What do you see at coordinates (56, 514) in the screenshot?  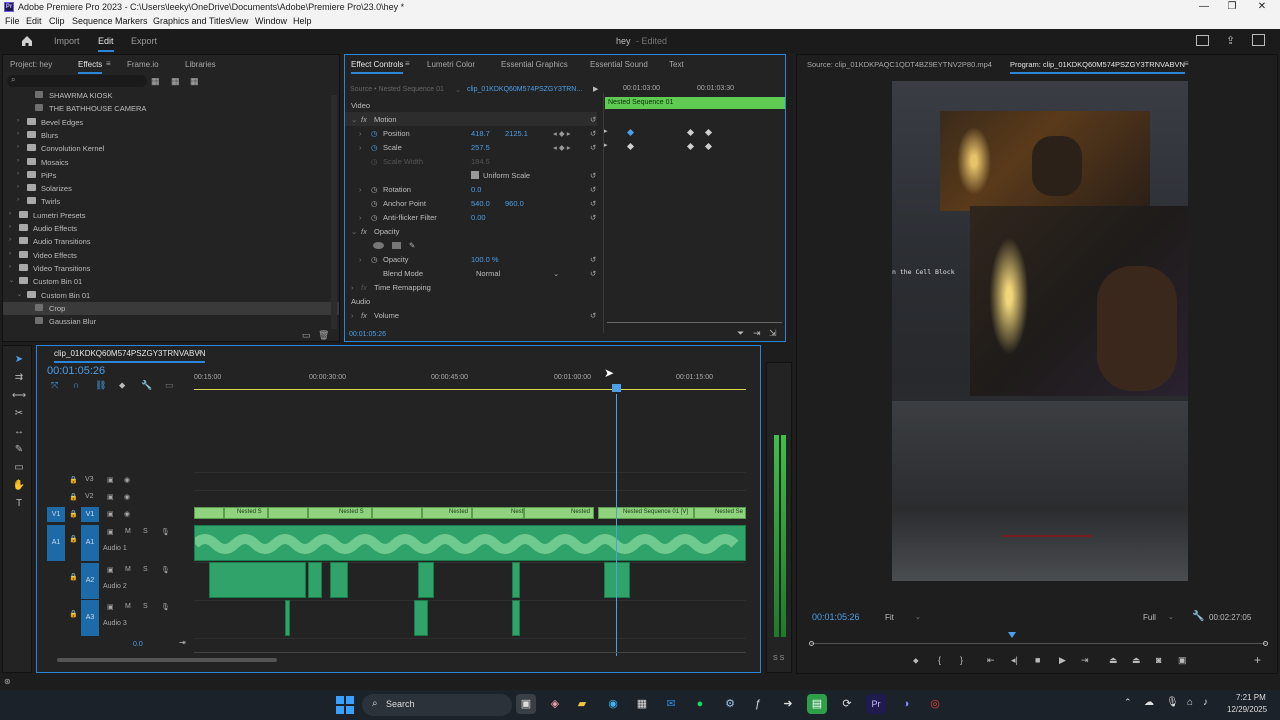 I see `source-patch-v1: V1` at bounding box center [56, 514].